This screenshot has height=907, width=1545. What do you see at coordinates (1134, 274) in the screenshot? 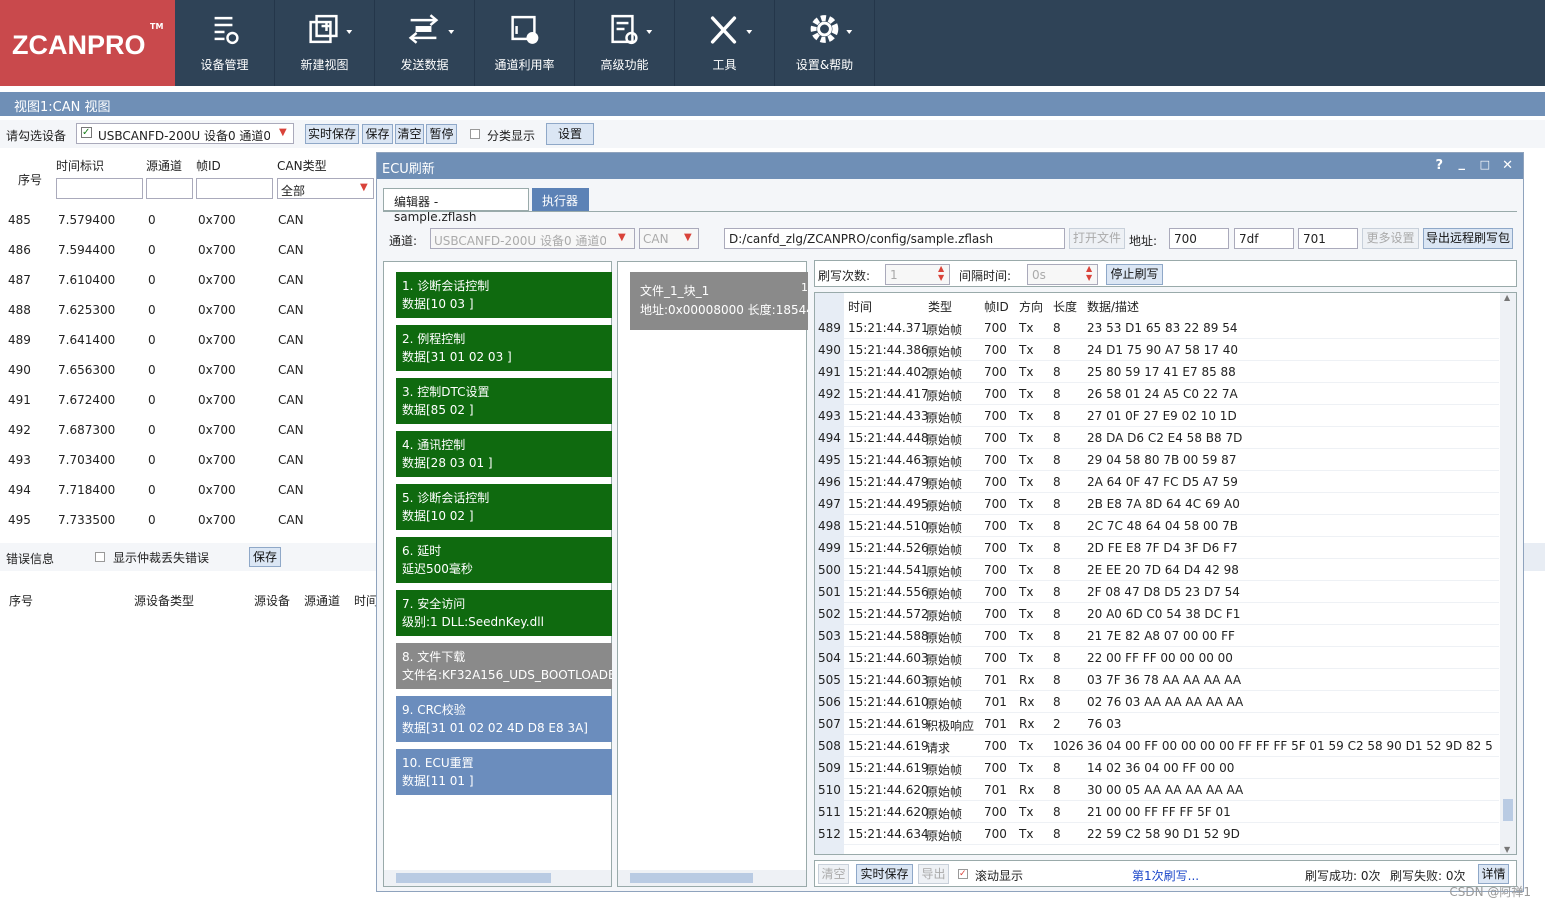
I see `stop-flash-button: 停止刷写` at bounding box center [1134, 274].